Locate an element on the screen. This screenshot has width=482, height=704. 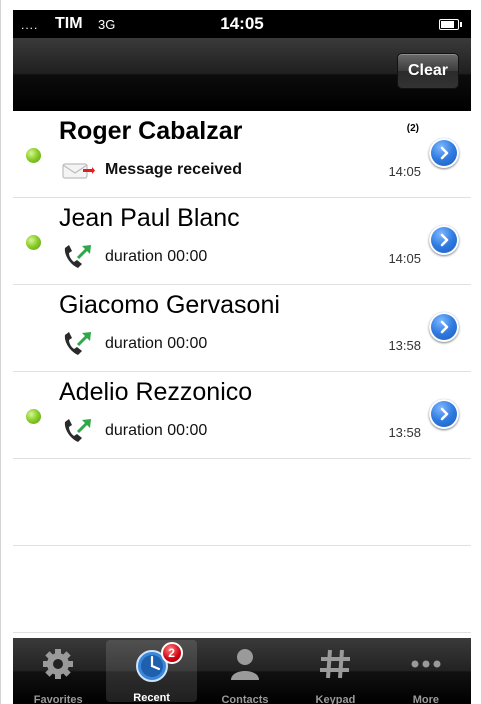
keypad-icon is located at coordinates (335, 664).